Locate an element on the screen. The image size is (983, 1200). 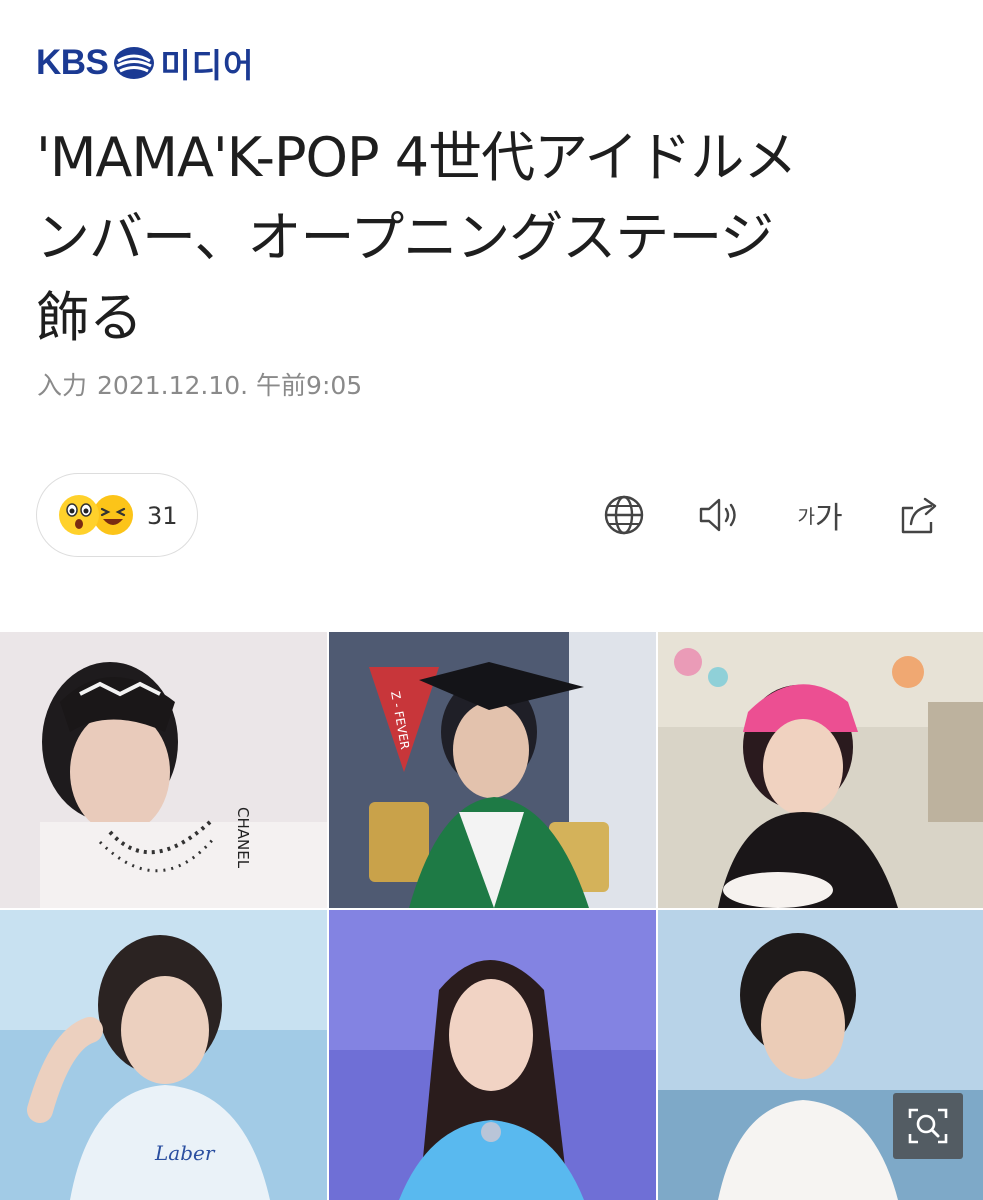
surprised-face-icon is located at coordinates (79, 515).